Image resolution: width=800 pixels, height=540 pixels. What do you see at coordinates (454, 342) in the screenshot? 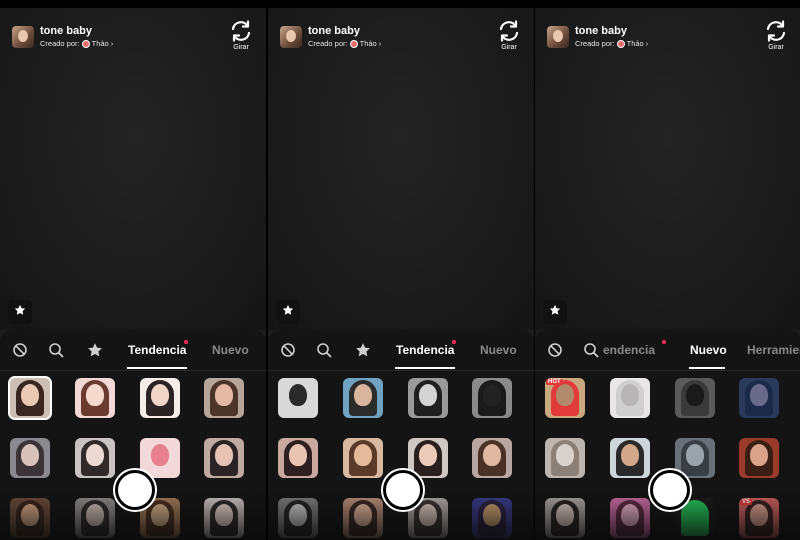
I see `new-indicator-dot` at bounding box center [454, 342].